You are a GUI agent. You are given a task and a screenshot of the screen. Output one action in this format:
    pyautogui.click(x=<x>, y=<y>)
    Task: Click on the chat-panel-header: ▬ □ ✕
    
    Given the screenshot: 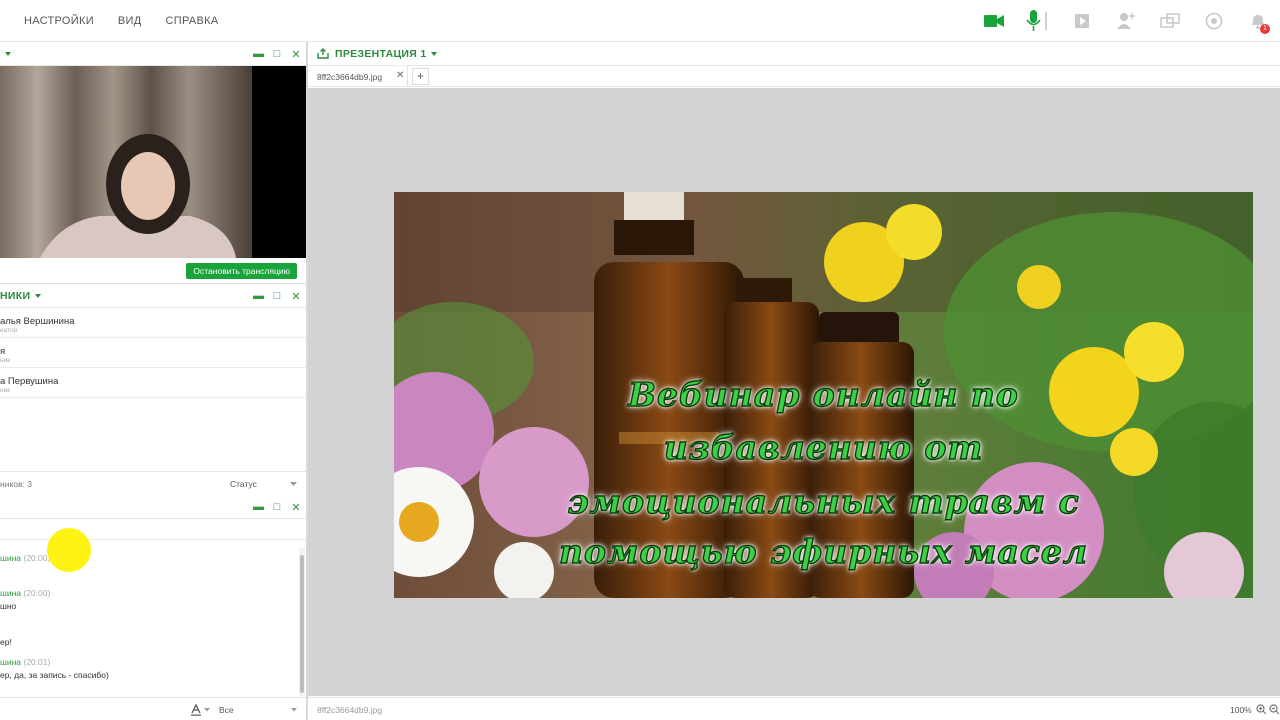 What is the action you would take?
    pyautogui.click(x=153, y=507)
    